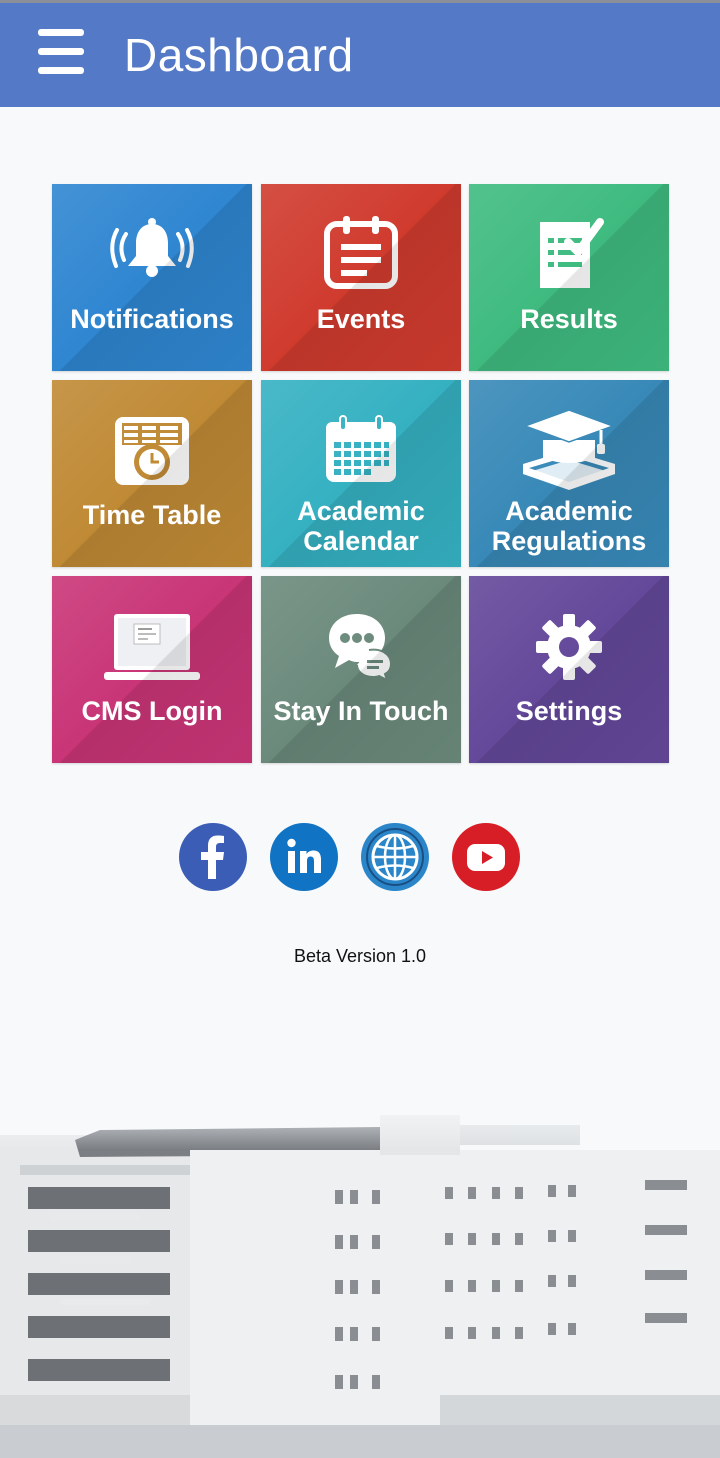 This screenshot has height=1458, width=720. Describe the element at coordinates (152, 711) in the screenshot. I see `tile-label: CMS Login` at that location.